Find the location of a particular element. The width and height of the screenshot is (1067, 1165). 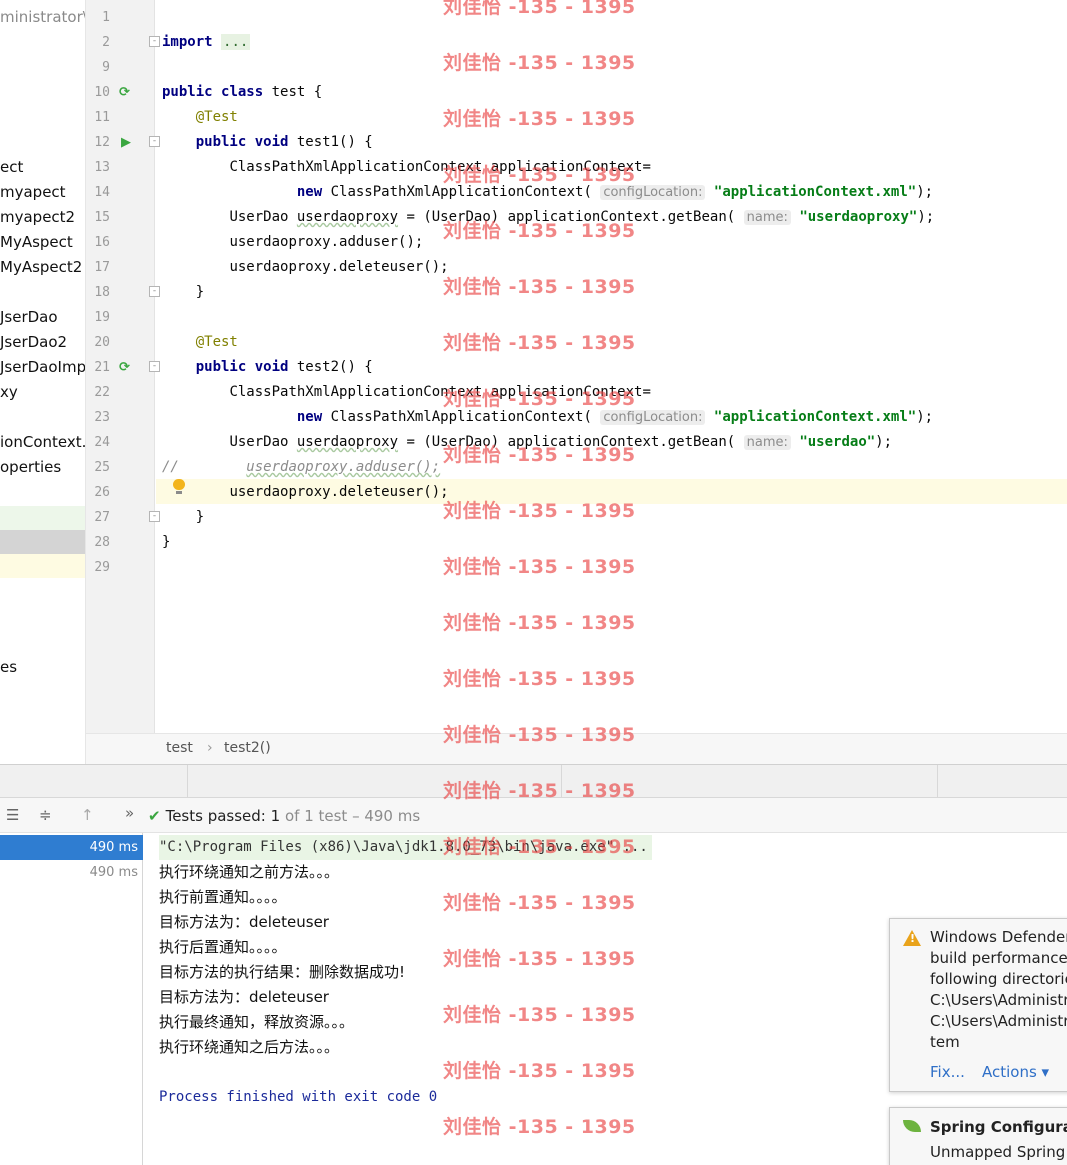

console-exit-line: Process finished with exit code 0 is located at coordinates (298, 1097).